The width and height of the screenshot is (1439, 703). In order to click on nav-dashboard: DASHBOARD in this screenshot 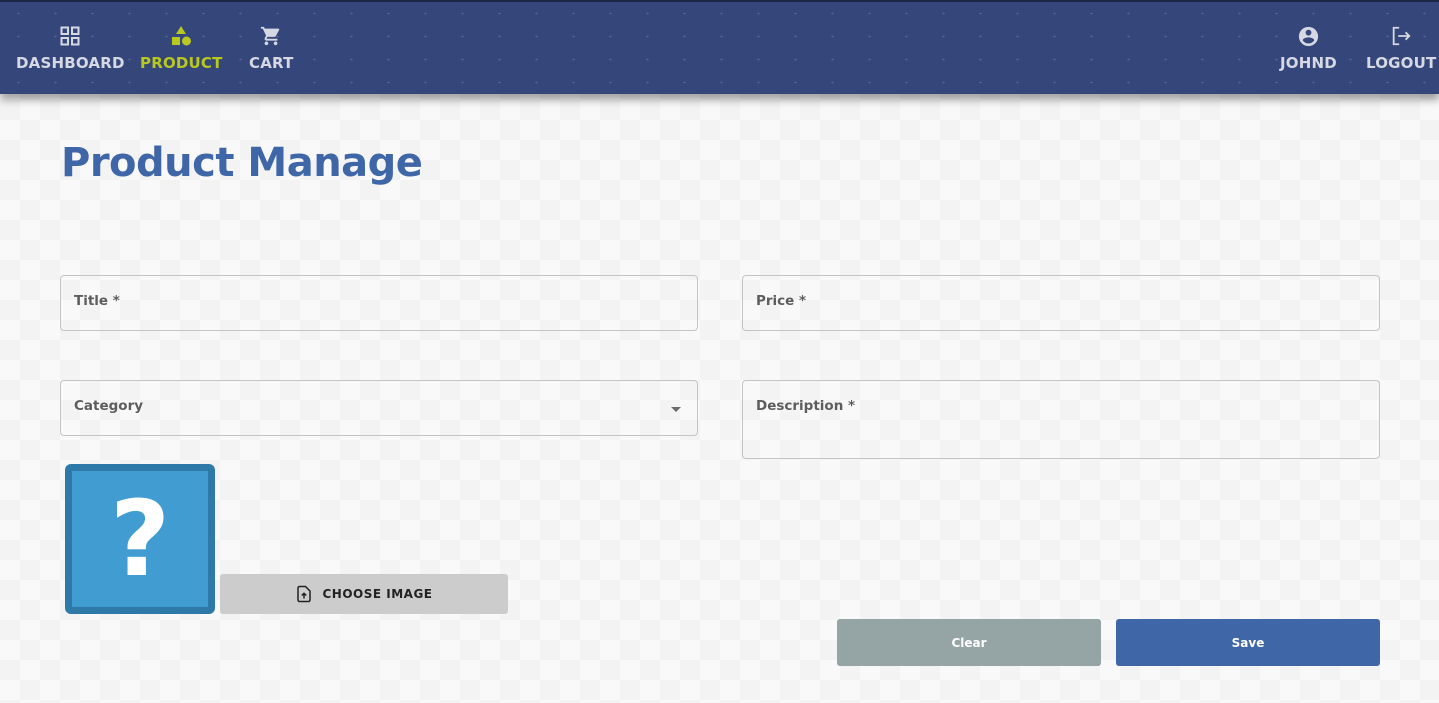, I will do `click(70, 48)`.